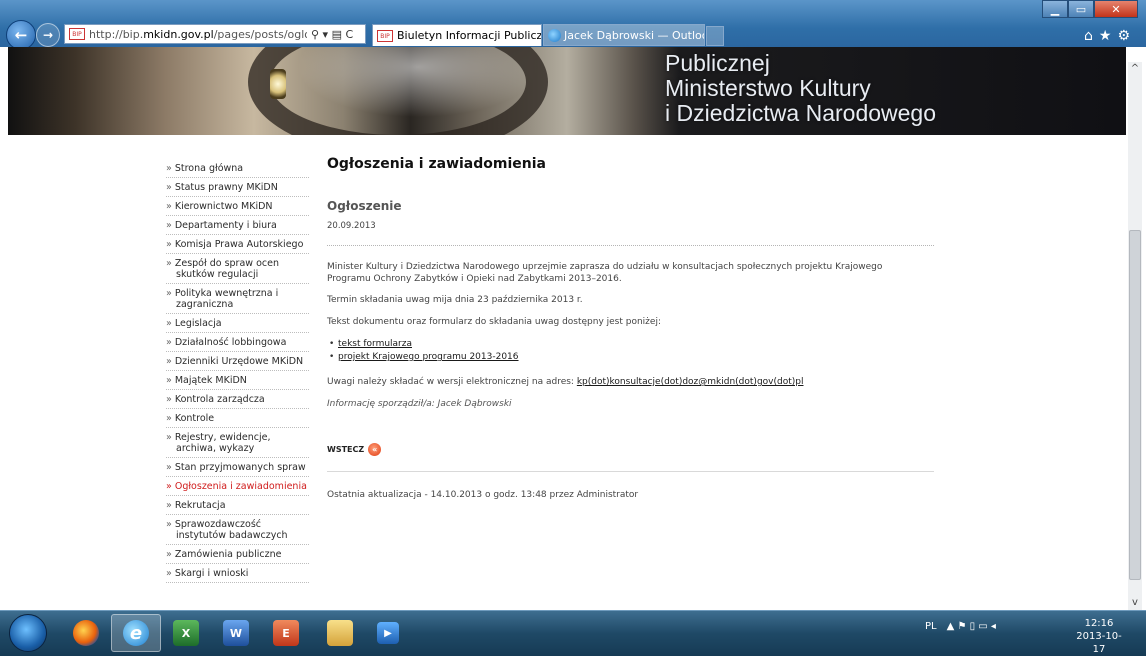 This screenshot has width=1146, height=656. I want to click on sidebar-item-label: Zespół do spraw ocen, so click(226, 263).